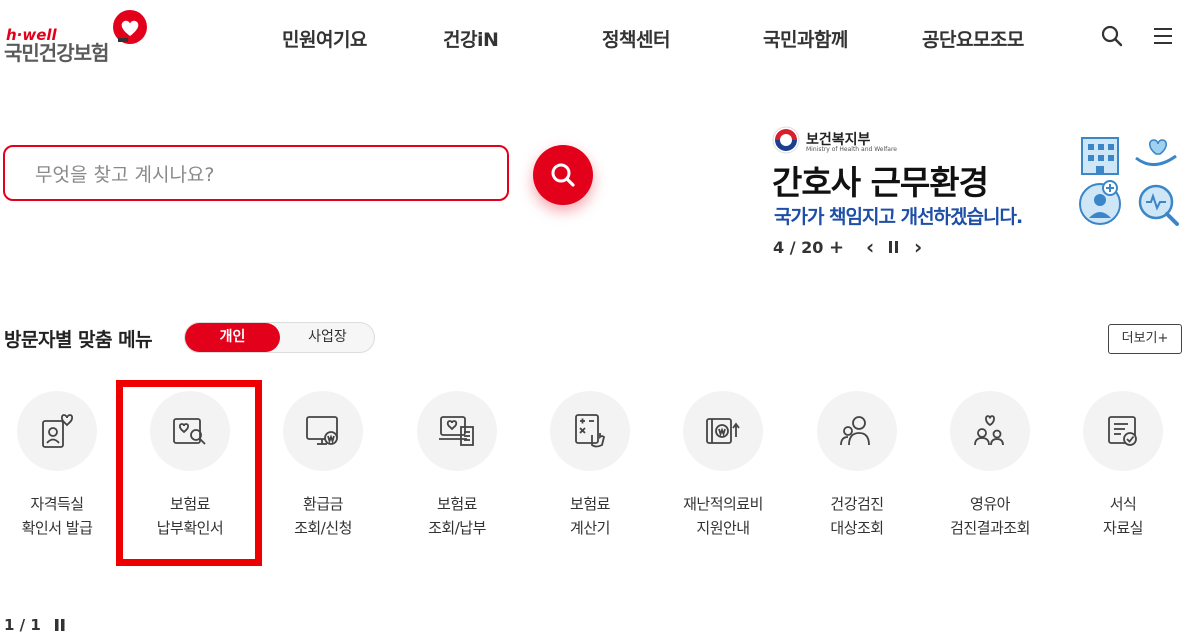 This screenshot has width=1190, height=634. What do you see at coordinates (457, 528) in the screenshot?
I see `menu-label-line2: 조회/납부` at bounding box center [457, 528].